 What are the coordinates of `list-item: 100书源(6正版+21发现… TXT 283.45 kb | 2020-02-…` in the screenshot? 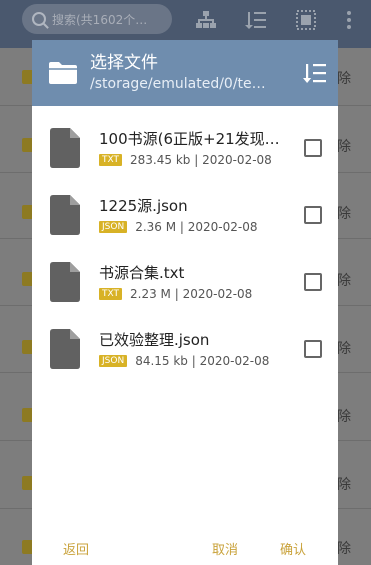 It's located at (185, 147).